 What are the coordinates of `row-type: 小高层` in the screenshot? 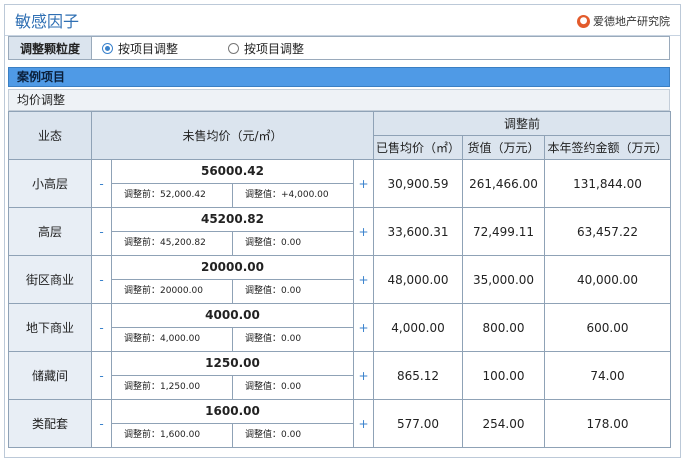 It's located at (50, 183).